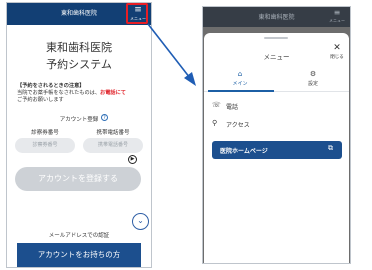 This screenshot has height=270, width=372. I want to click on gear-icon: ⚙, so click(313, 74).